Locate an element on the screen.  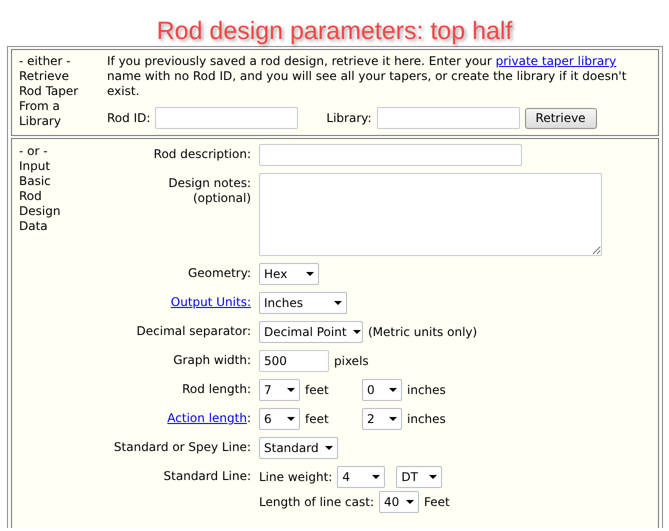
dropdown: 6 is located at coordinates (279, 419).